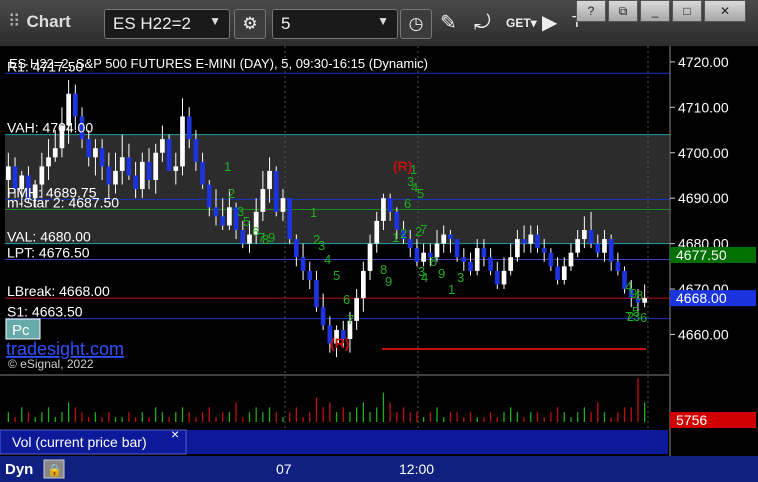  Describe the element at coordinates (691, 420) in the screenshot. I see `volume-value-label: 5756` at that location.